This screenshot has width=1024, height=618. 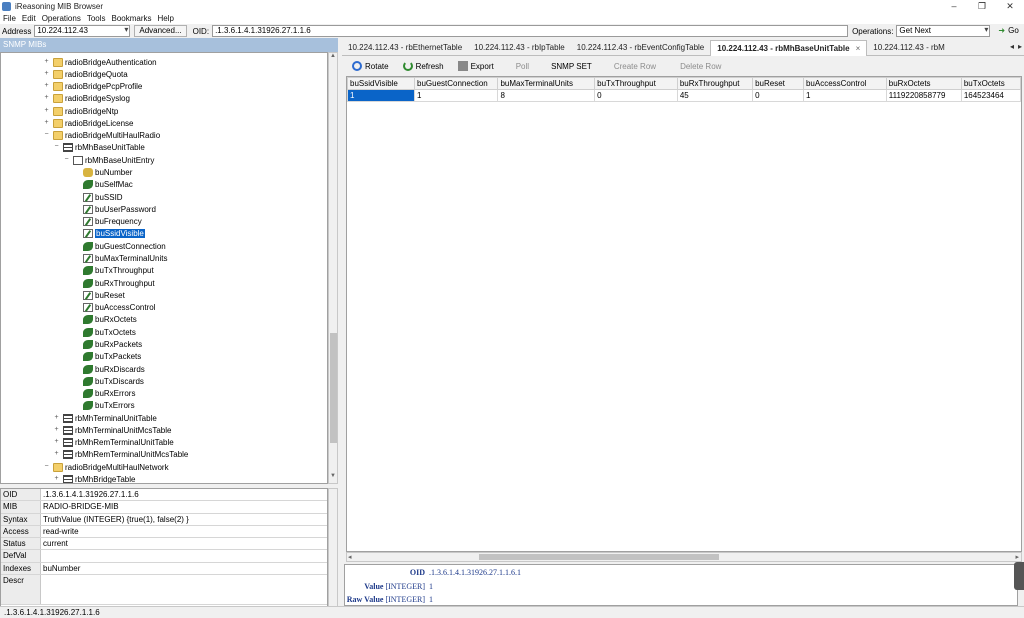 I want to click on tree-node-buRxThroughput: buRxThroughput, so click(x=114, y=283).